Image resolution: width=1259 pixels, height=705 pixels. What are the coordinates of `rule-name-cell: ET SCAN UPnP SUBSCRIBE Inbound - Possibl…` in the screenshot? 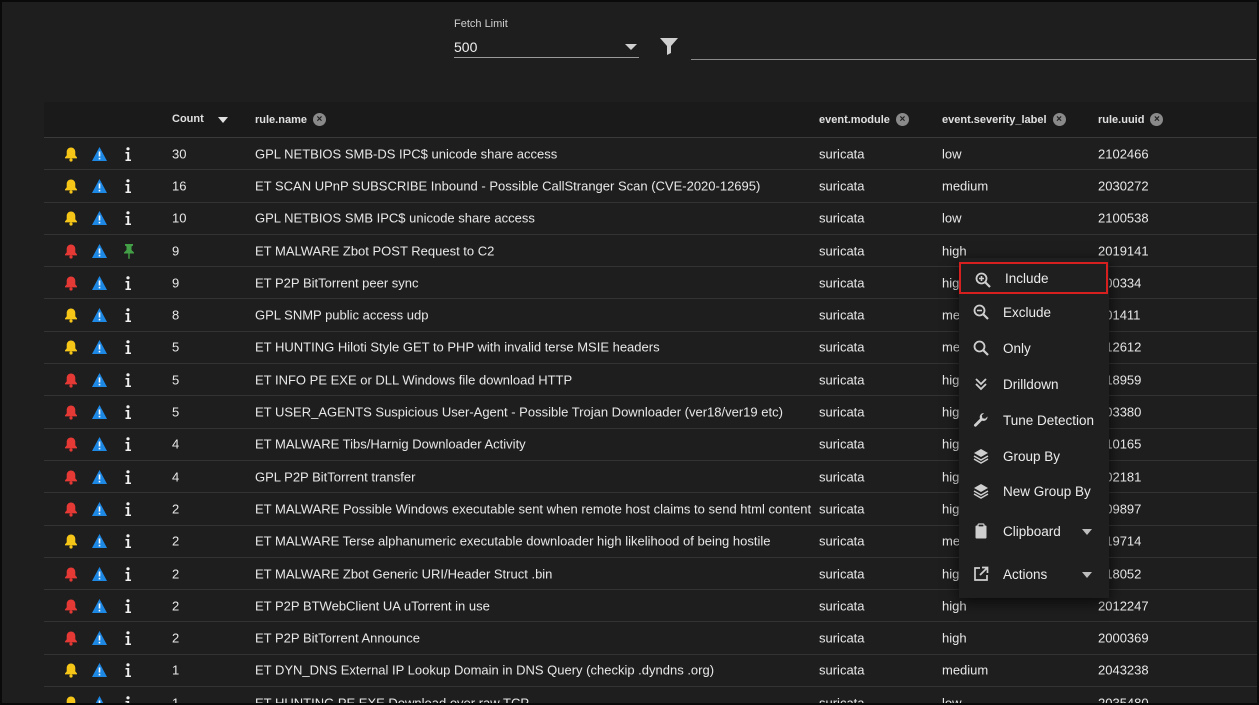 It's located at (507, 185).